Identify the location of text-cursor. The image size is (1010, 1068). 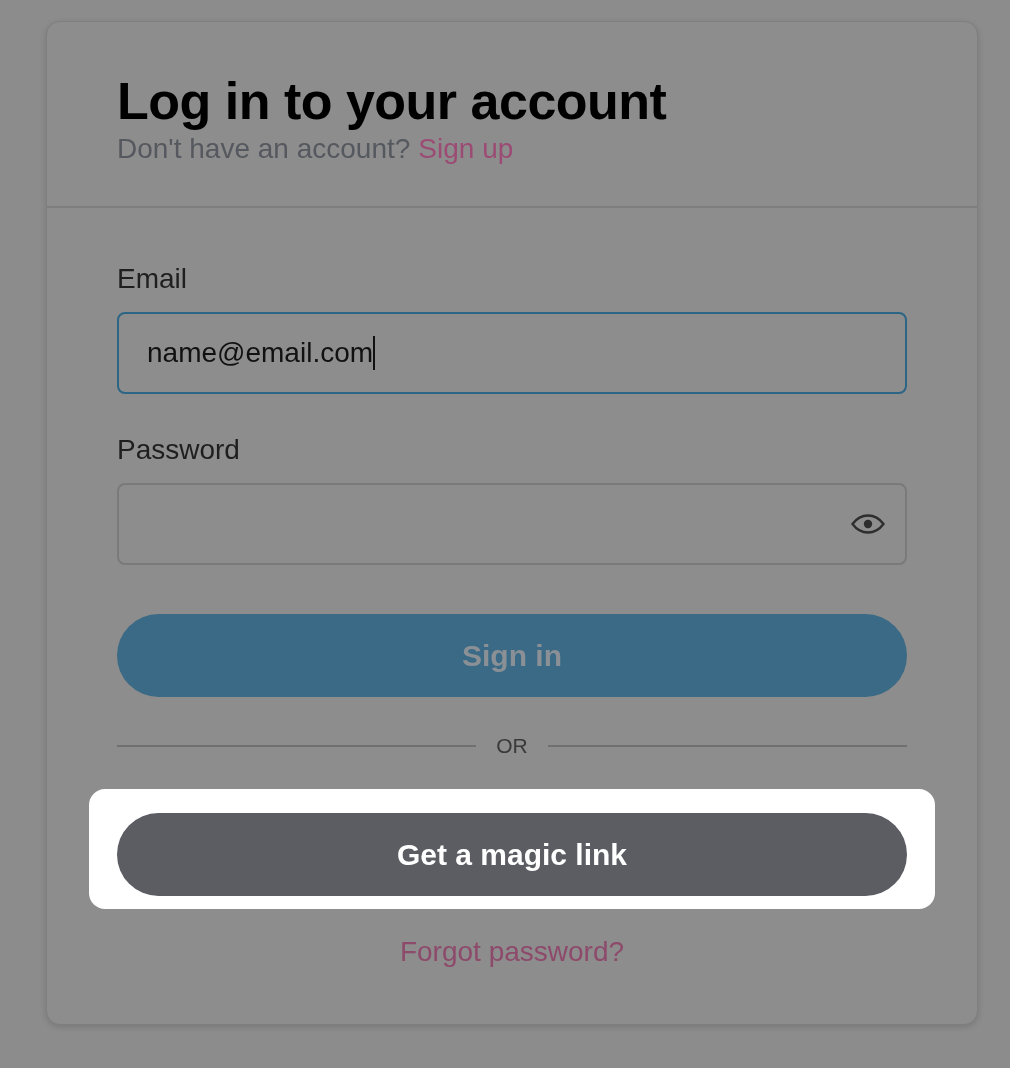
(374, 353).